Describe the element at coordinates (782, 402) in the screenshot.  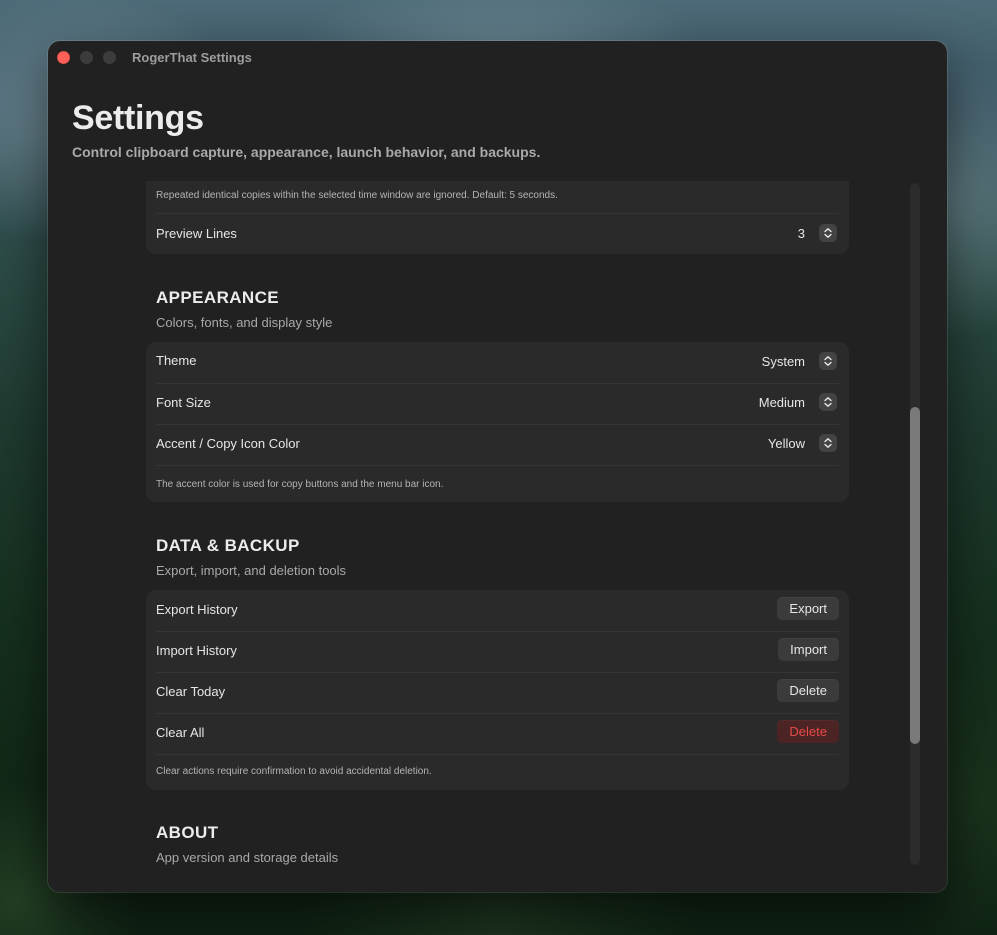
I see `font-size-value: Medium` at that location.